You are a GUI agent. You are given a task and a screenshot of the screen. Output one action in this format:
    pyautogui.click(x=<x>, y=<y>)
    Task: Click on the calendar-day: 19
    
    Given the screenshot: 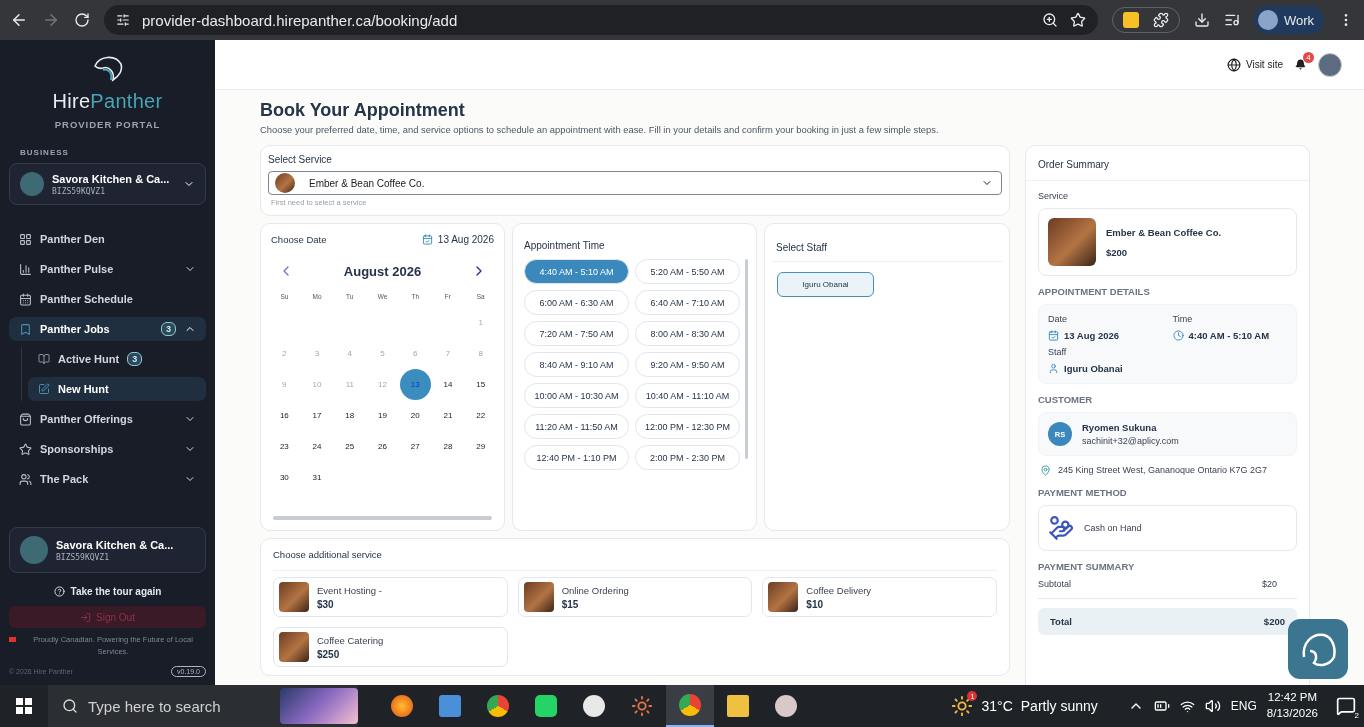 What is the action you would take?
    pyautogui.click(x=382, y=415)
    